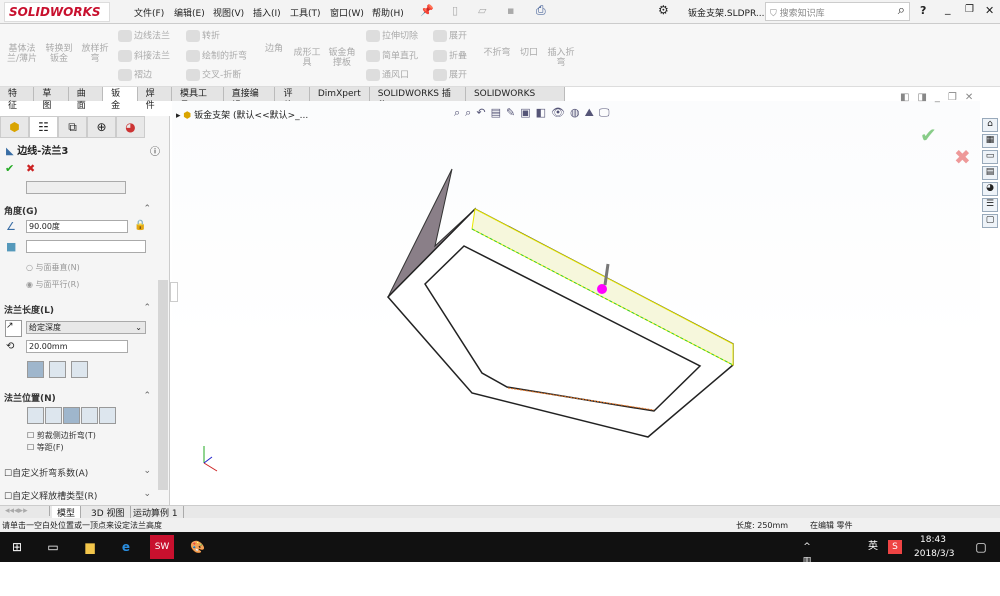 This screenshot has width=1000, height=596. Describe the element at coordinates (873, 547) in the screenshot. I see `ime-indicator: 英` at that location.